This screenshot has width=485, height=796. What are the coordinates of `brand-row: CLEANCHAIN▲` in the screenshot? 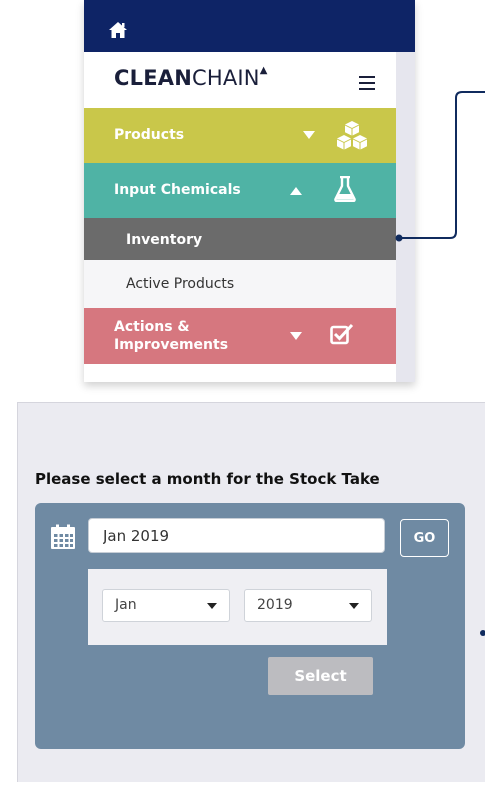 It's located at (240, 80).